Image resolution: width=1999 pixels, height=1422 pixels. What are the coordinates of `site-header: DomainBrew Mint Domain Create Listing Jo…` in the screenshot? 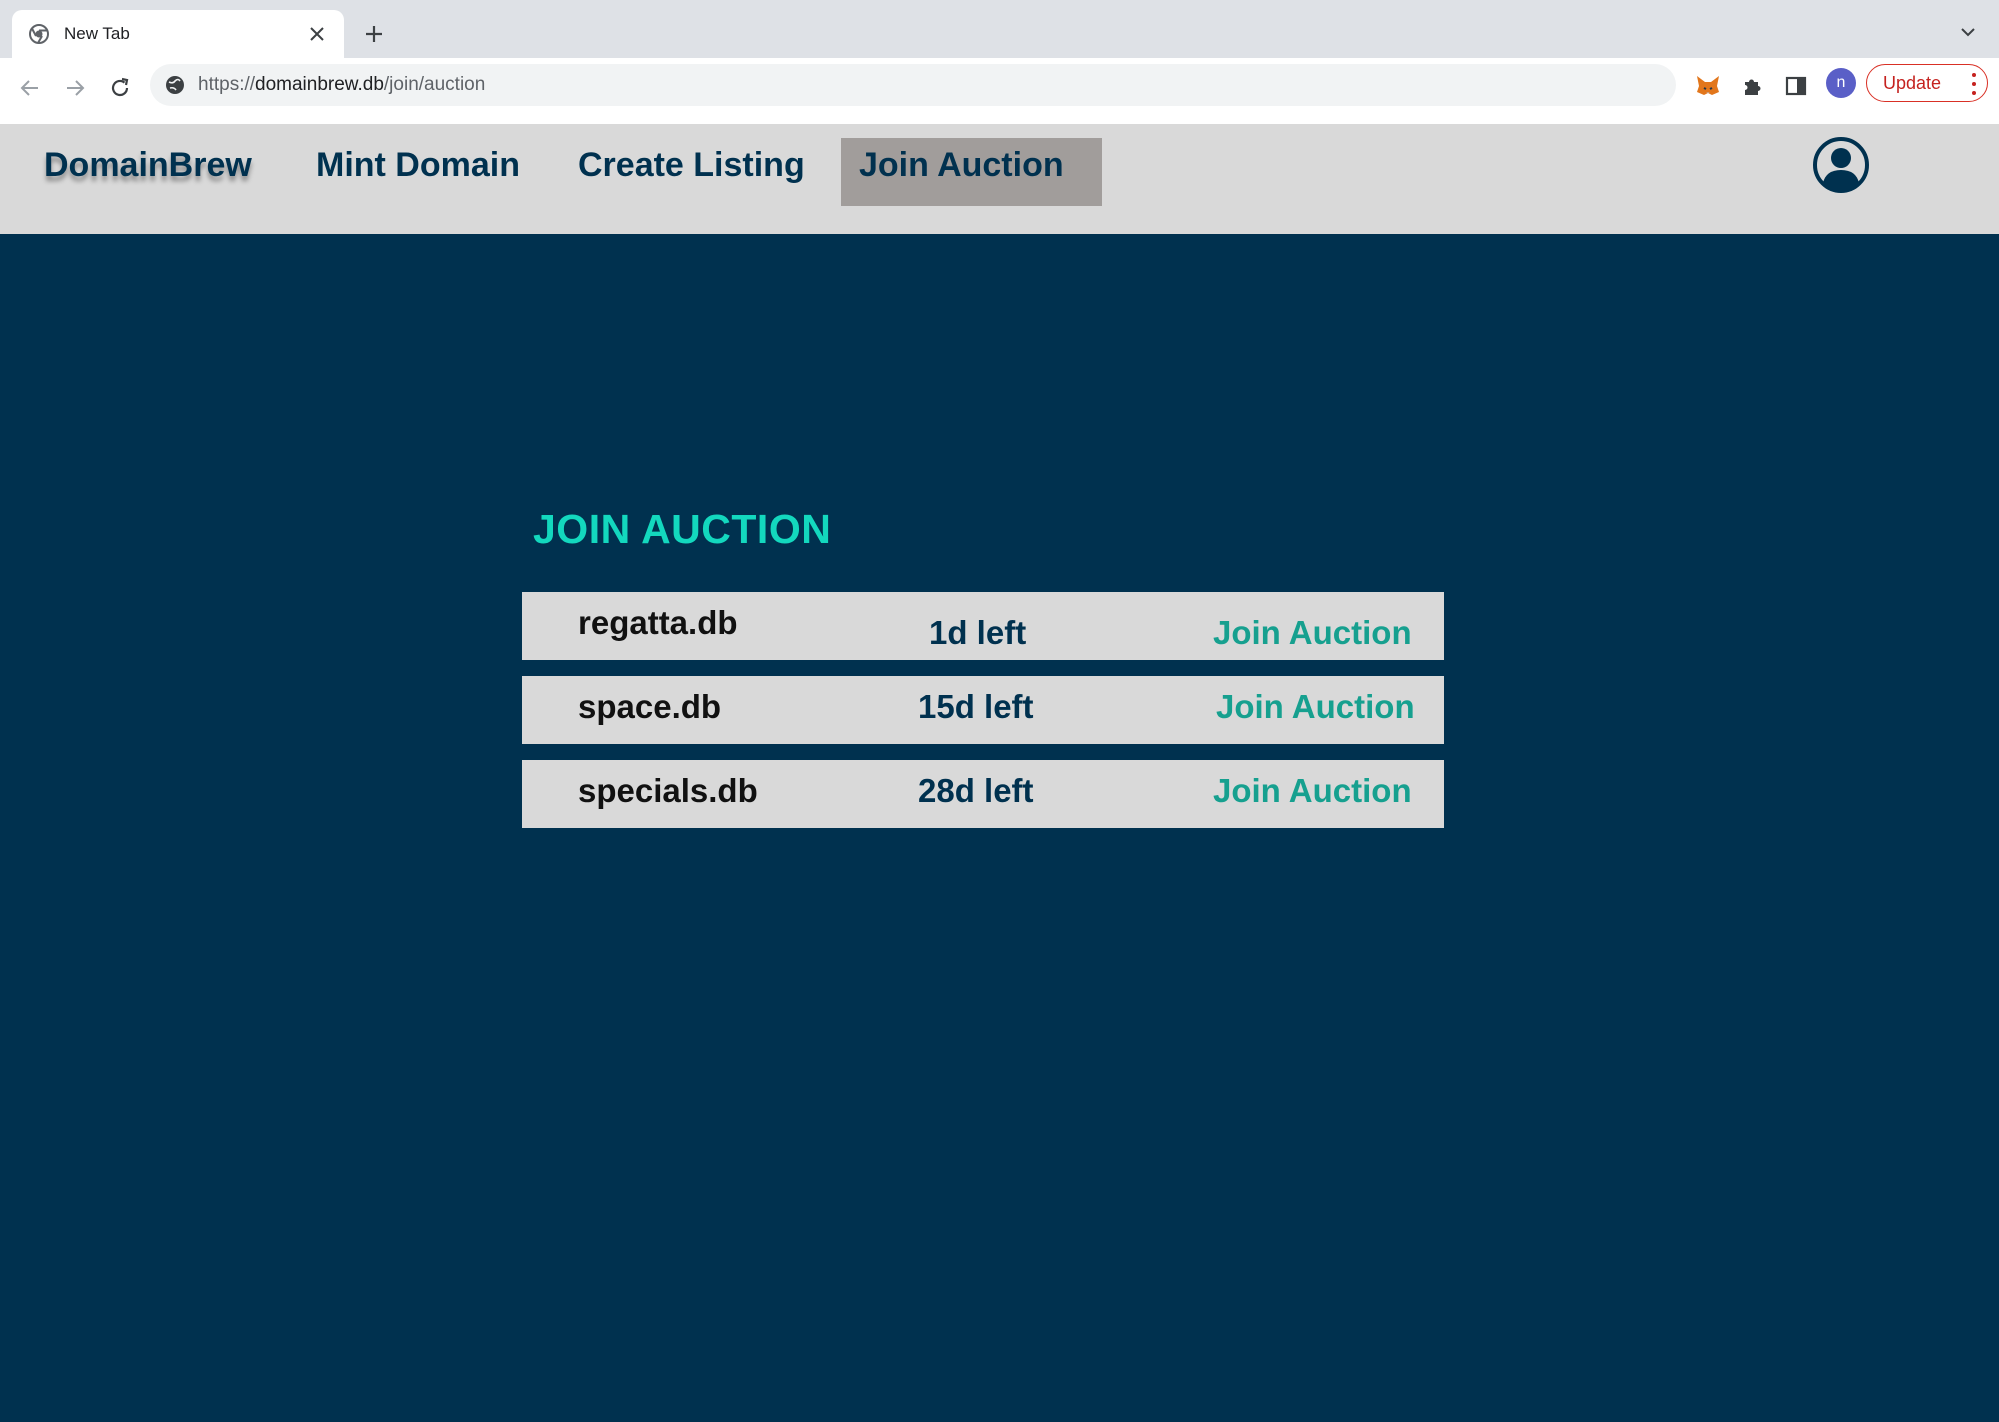 It's located at (999, 179).